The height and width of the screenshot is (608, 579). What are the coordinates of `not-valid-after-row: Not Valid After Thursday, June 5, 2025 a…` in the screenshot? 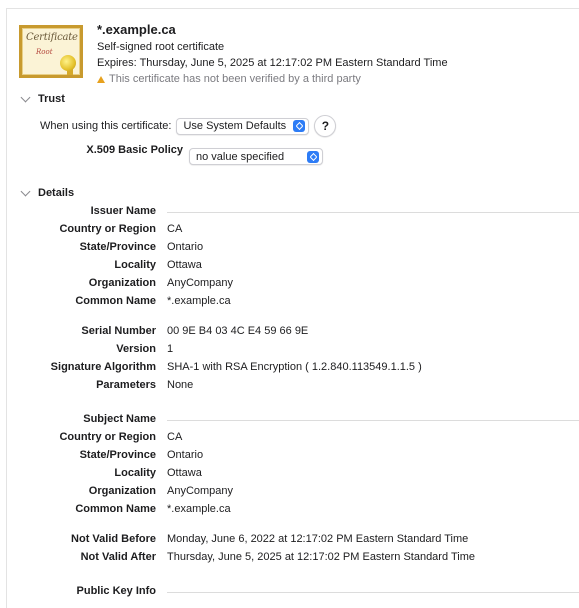 It's located at (289, 558).